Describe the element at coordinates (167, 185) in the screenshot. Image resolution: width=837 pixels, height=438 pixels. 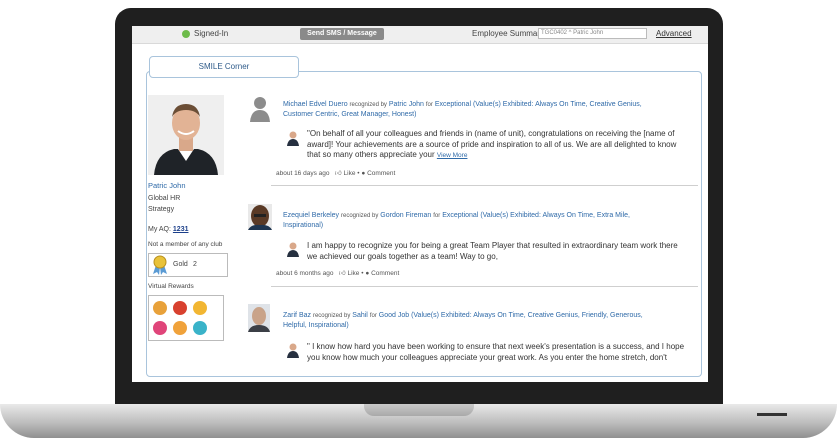
I see `profile-name: Patric John` at that location.